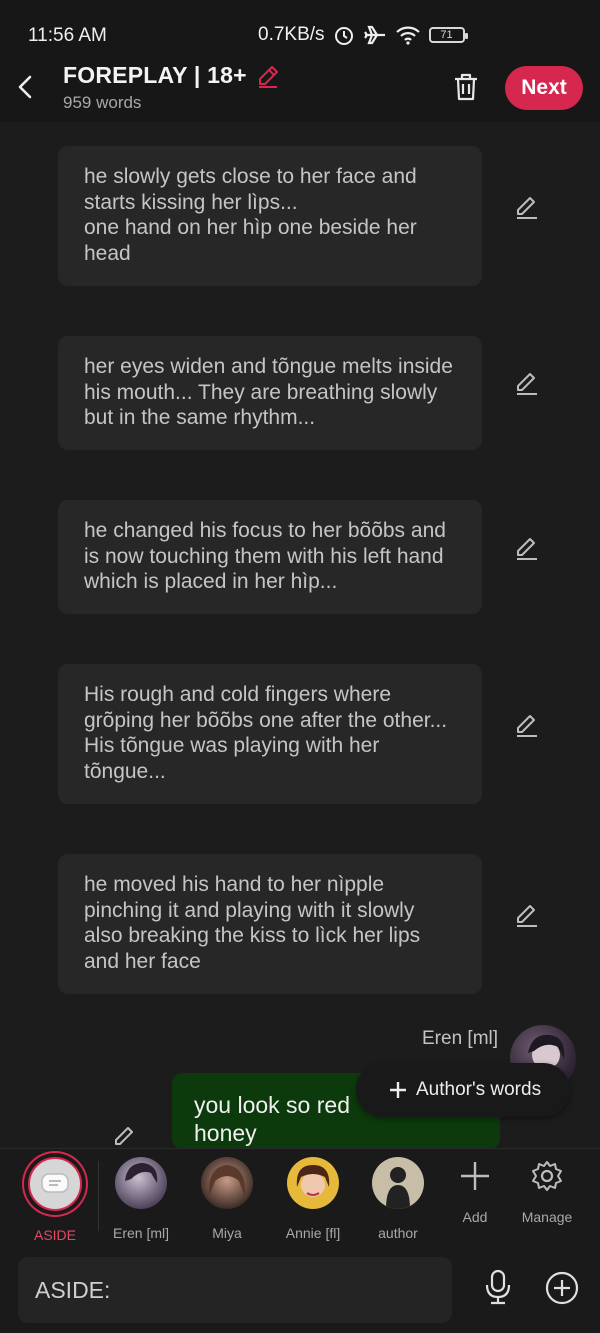 The image size is (600, 1333). What do you see at coordinates (460, 1038) in the screenshot?
I see `speaker-name: Eren [ml]` at bounding box center [460, 1038].